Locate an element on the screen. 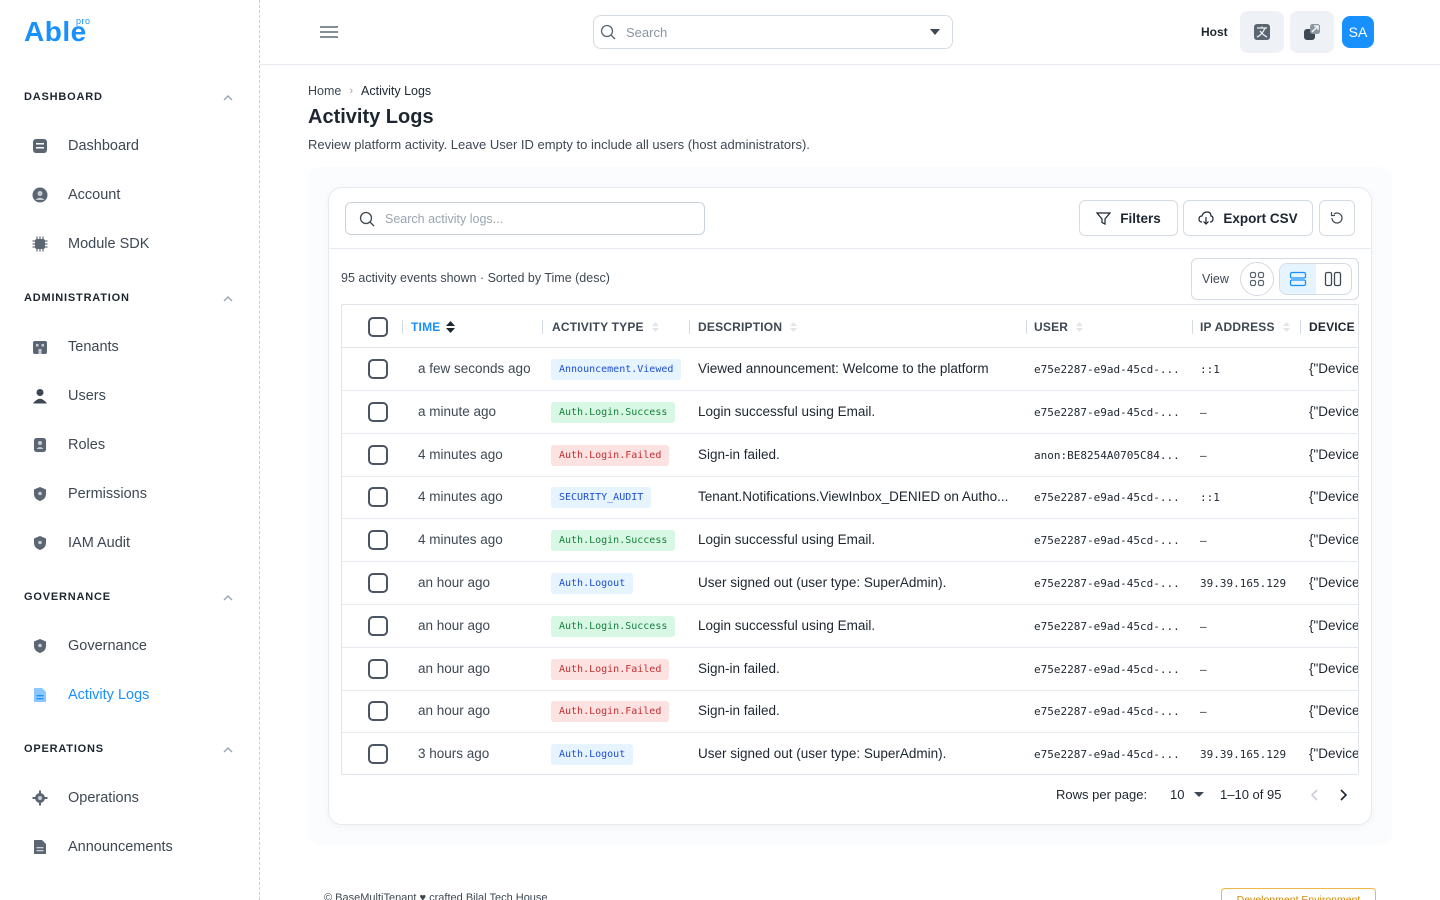 This screenshot has width=1440, height=900. column-label: IP ADDRESS is located at coordinates (1237, 327).